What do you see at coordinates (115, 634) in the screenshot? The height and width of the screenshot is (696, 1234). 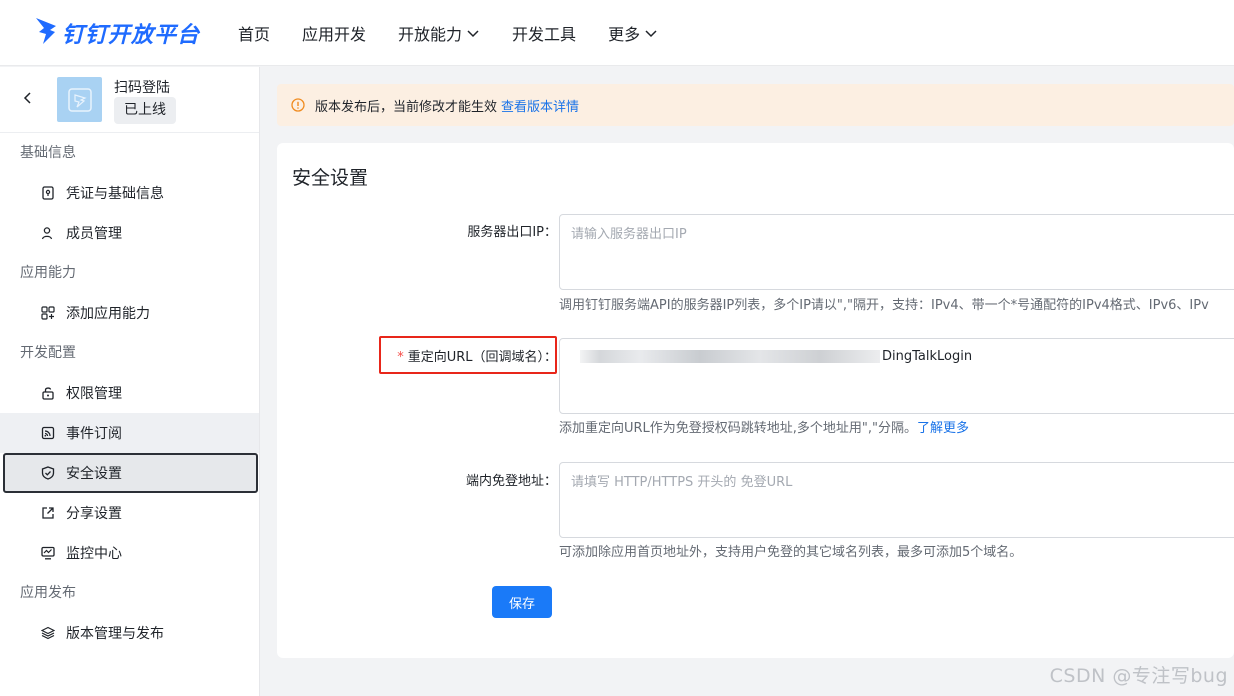 I see `sidebar-item-label: 版本管理与发布` at bounding box center [115, 634].